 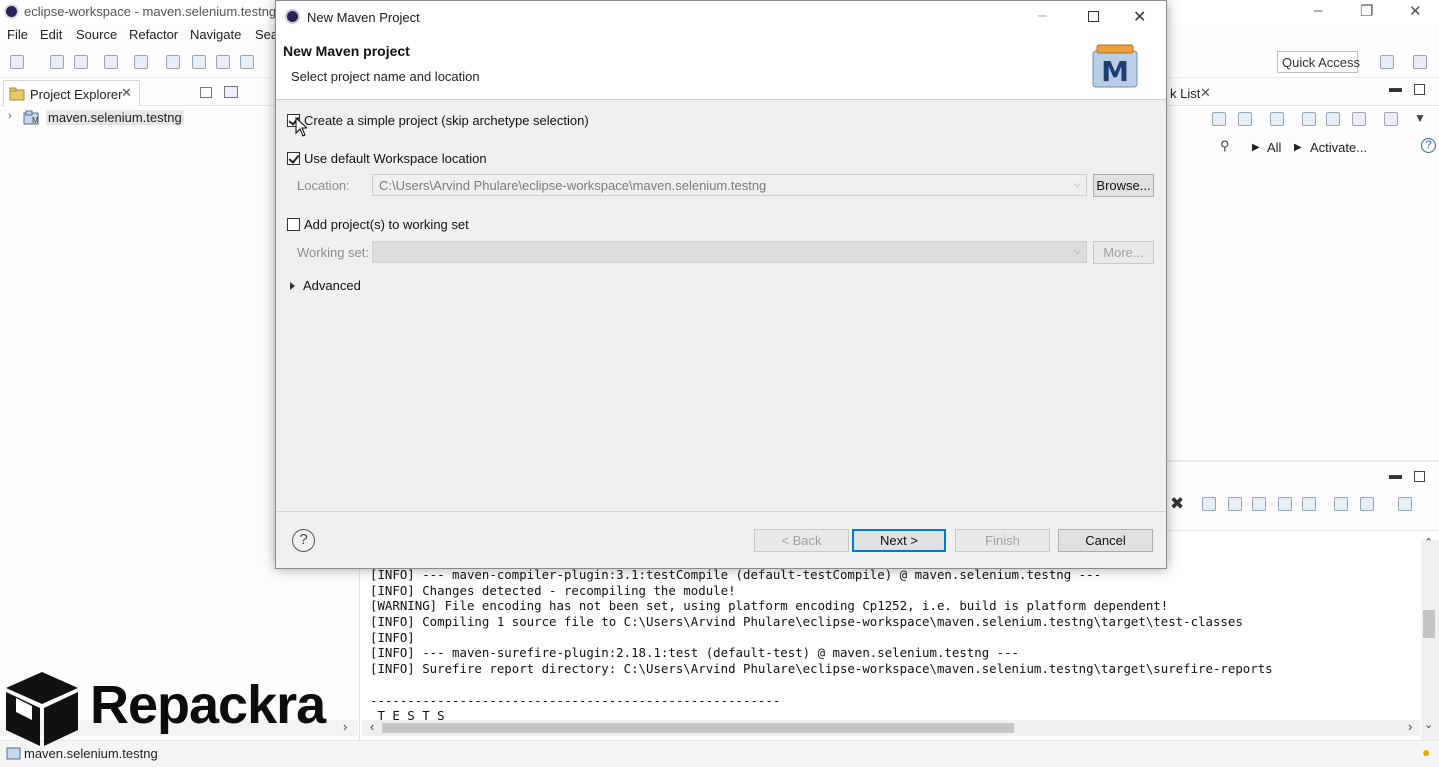 I want to click on scroll-down-icon: ⌄, so click(x=1428, y=724).